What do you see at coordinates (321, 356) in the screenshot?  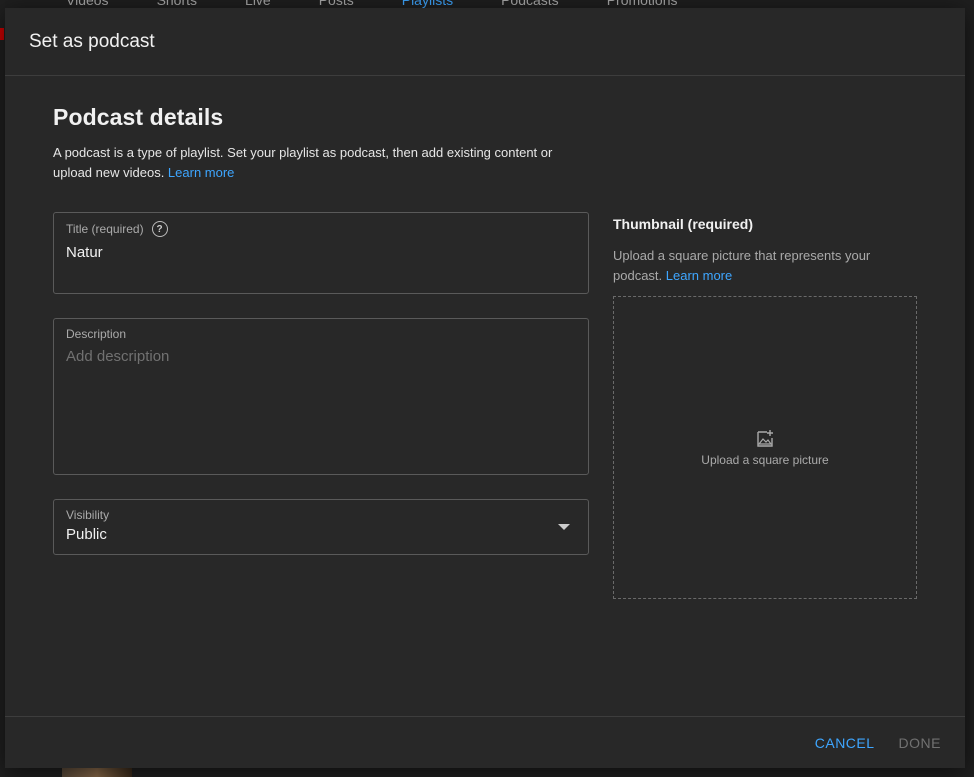 I see `description-input: Add description` at bounding box center [321, 356].